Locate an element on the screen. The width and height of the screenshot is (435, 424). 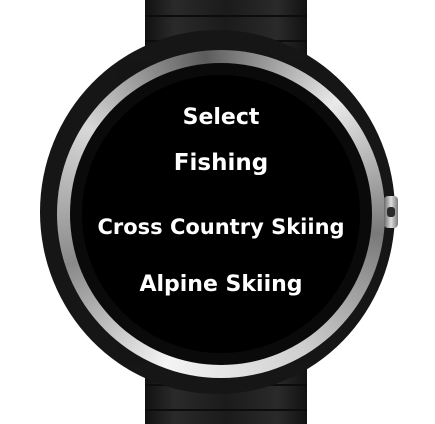
menu-item-fishing: Fishing is located at coordinates (221, 163).